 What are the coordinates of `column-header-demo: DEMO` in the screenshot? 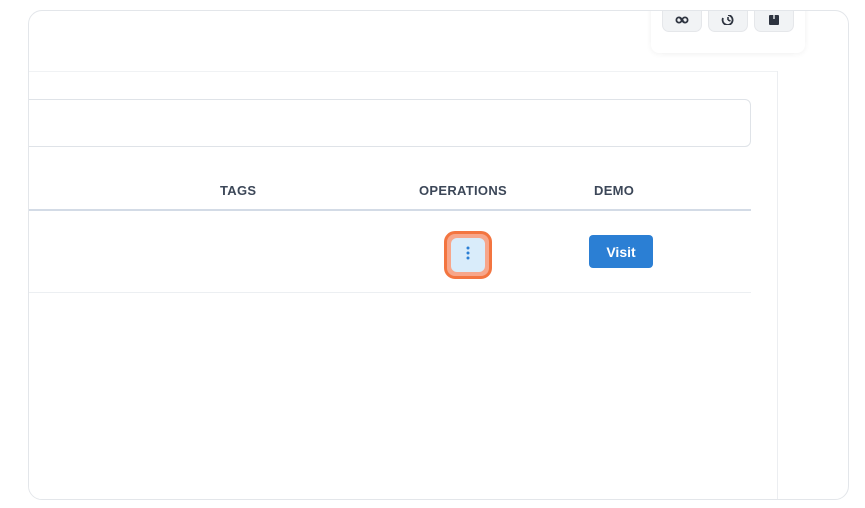 It's located at (614, 190).